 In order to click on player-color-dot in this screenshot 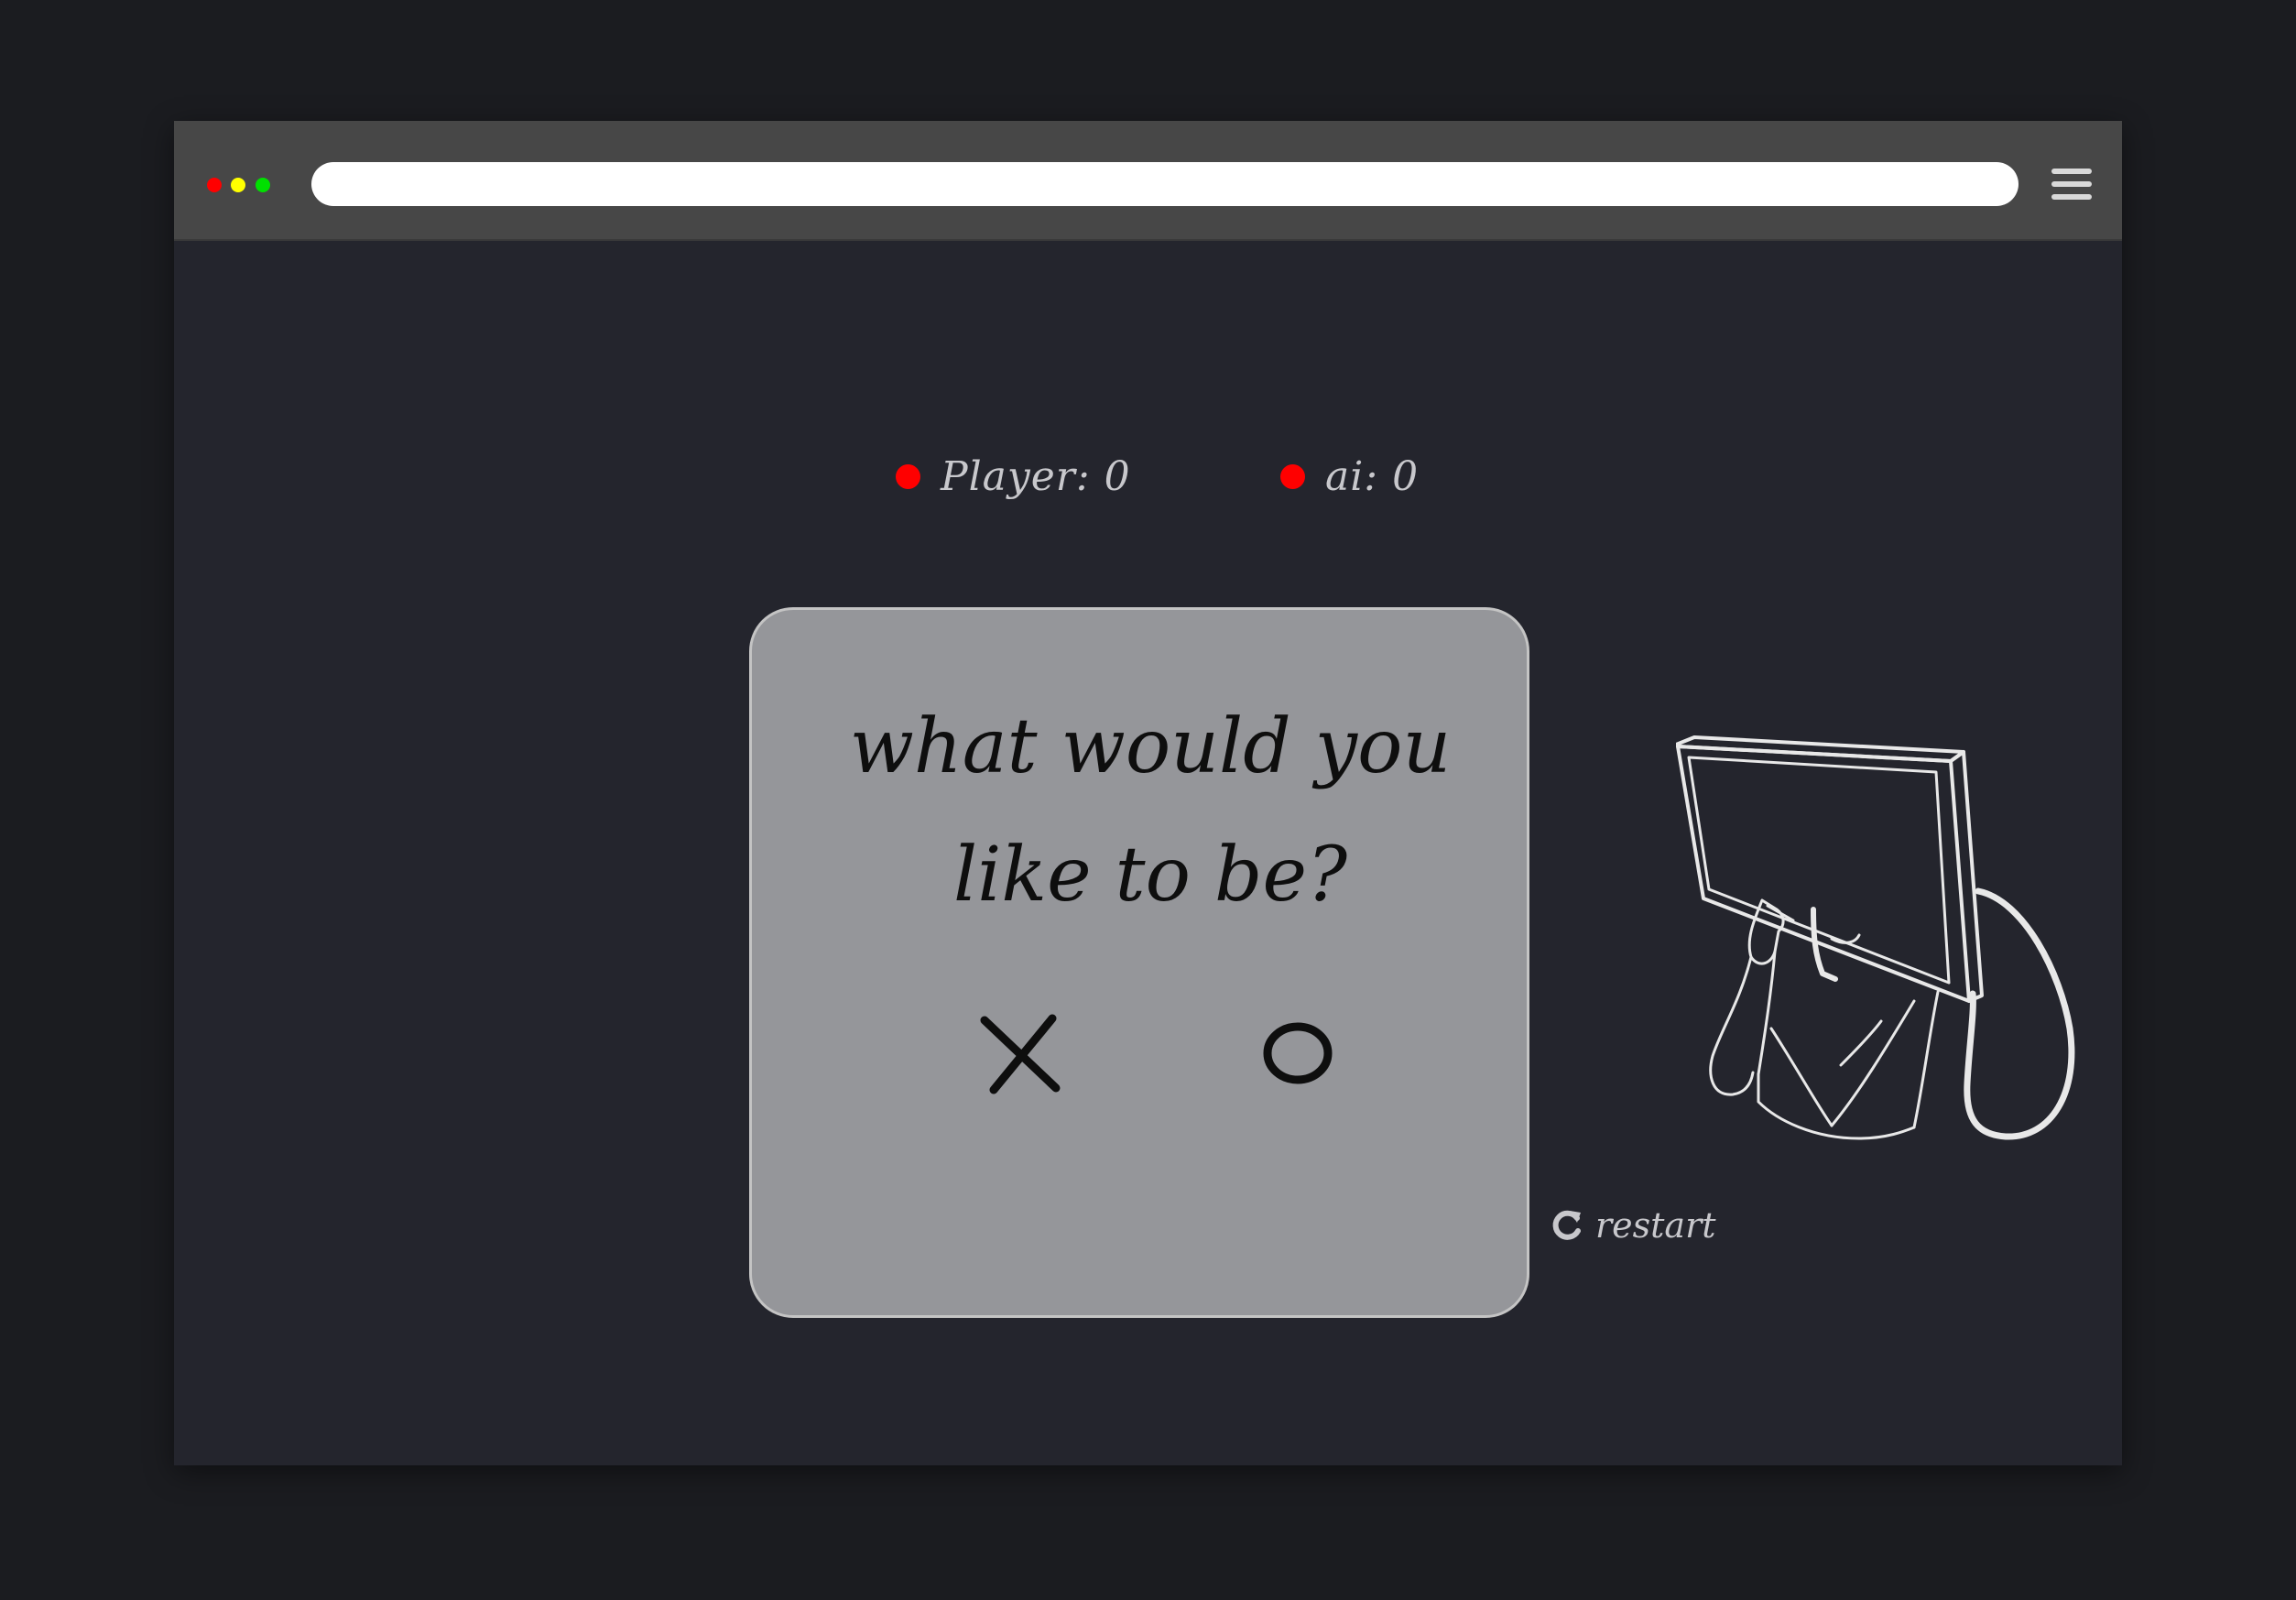, I will do `click(908, 476)`.